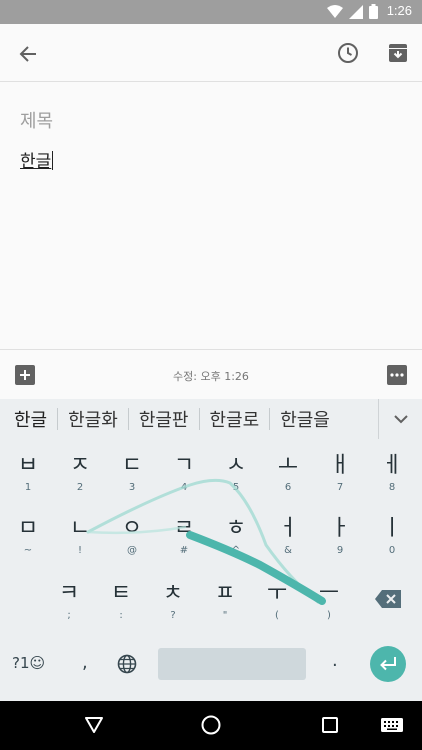 This screenshot has height=750, width=422. I want to click on key-hint: 7, so click(340, 487).